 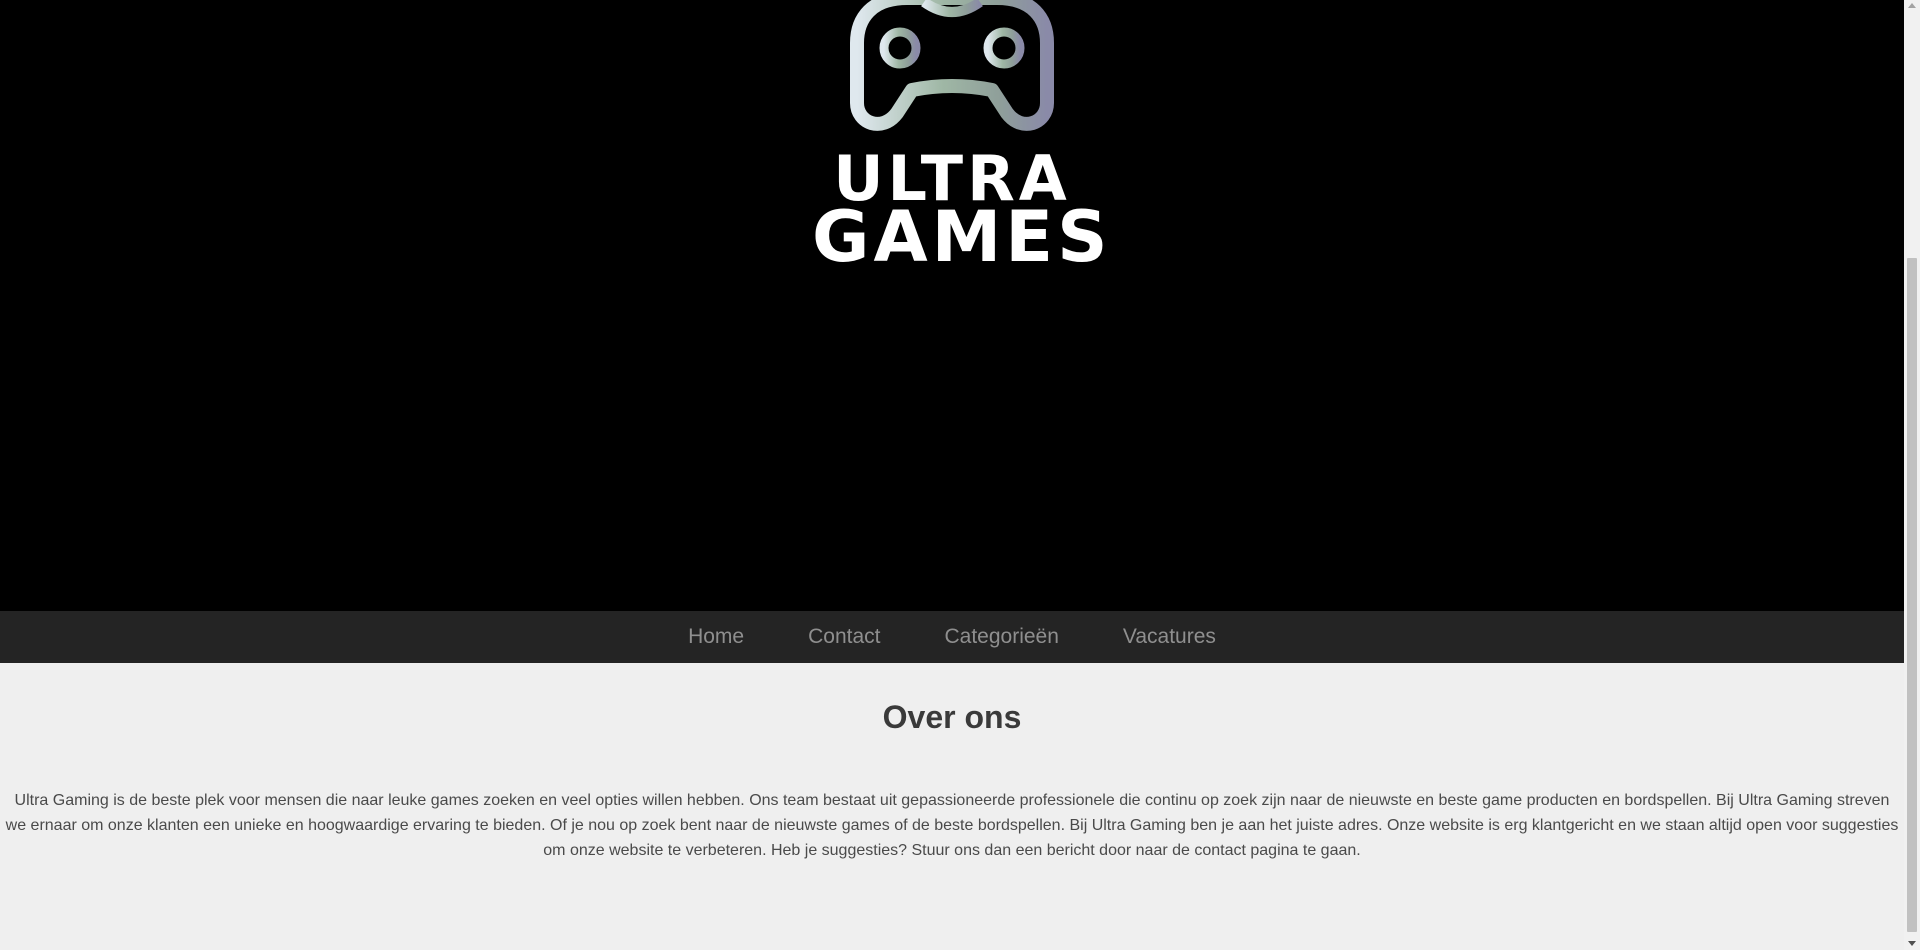 I want to click on site-logo: ULTRA GAMES, so click(x=962, y=139).